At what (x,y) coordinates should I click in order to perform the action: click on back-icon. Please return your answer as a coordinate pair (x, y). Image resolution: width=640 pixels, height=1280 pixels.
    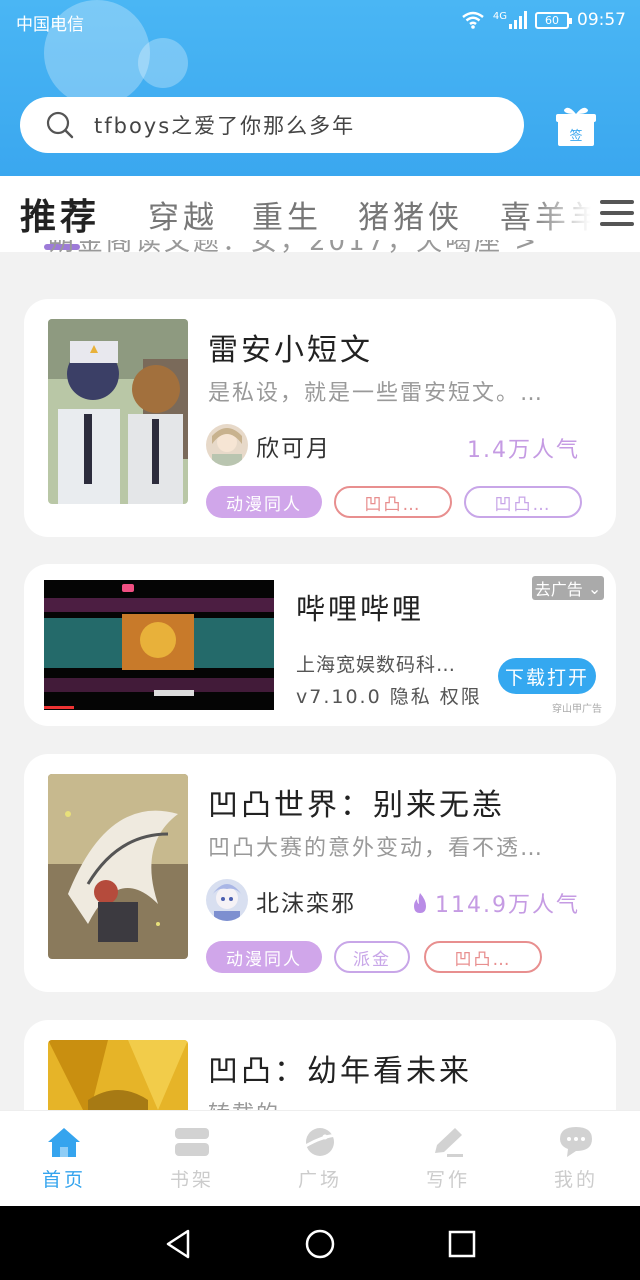
    Looking at the image, I should click on (178, 1244).